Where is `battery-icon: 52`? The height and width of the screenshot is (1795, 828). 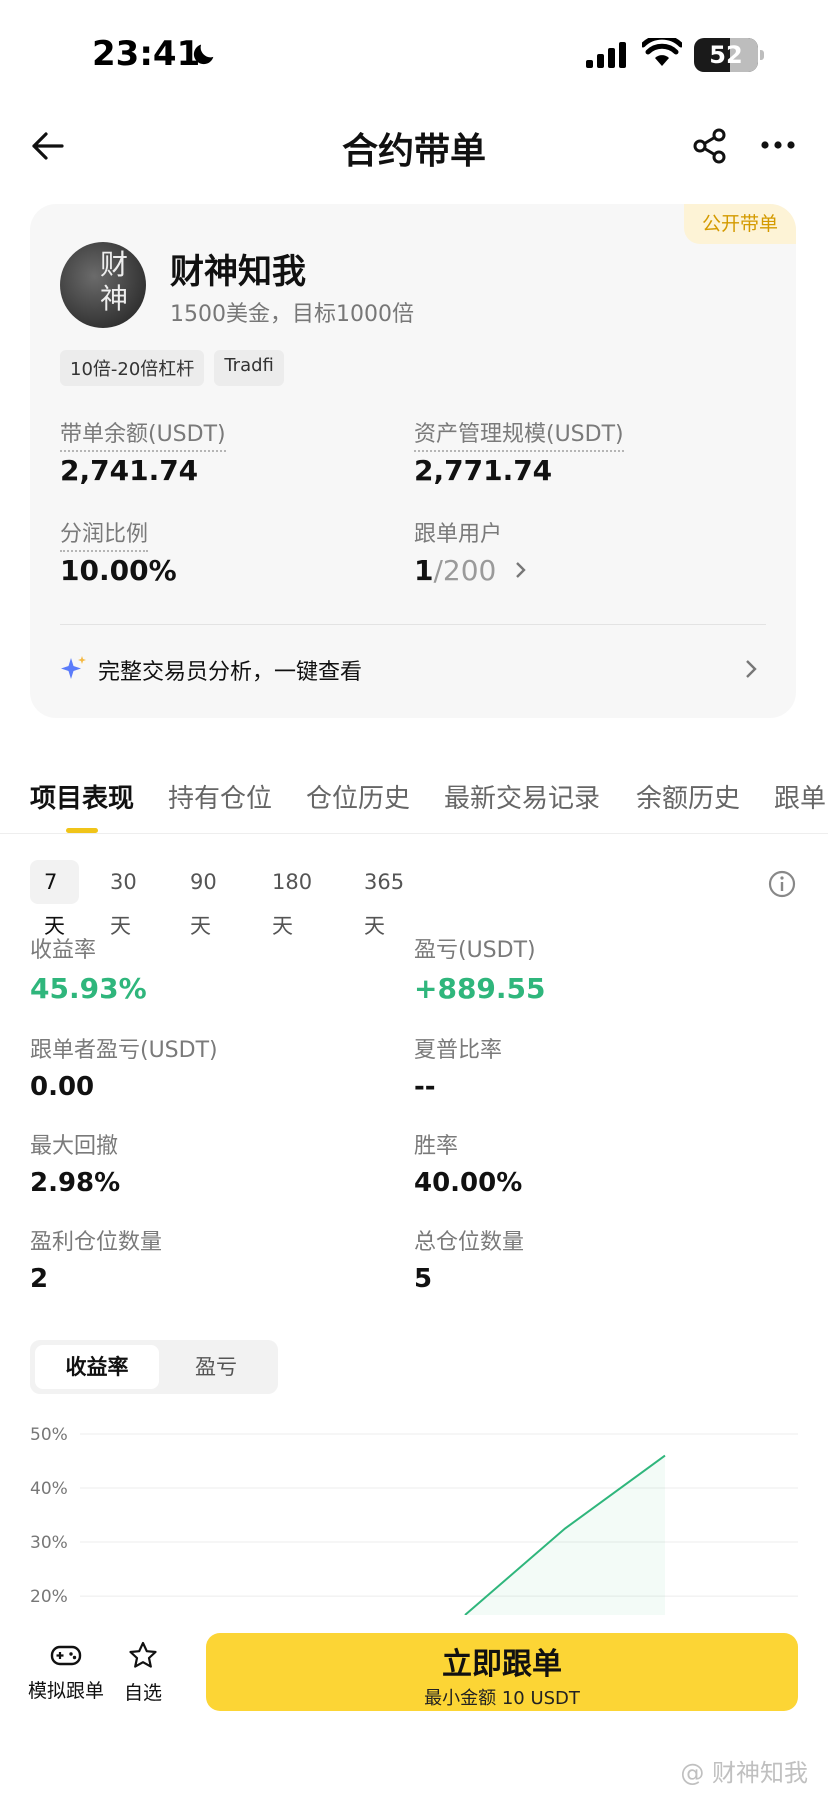 battery-icon: 52 is located at coordinates (729, 55).